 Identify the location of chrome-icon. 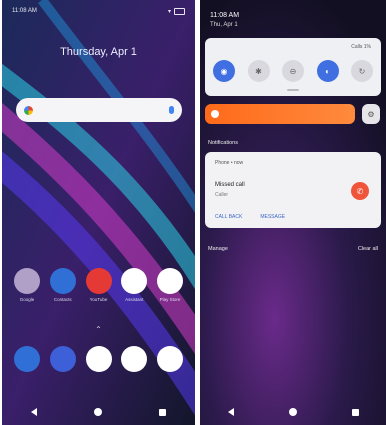
(98, 359).